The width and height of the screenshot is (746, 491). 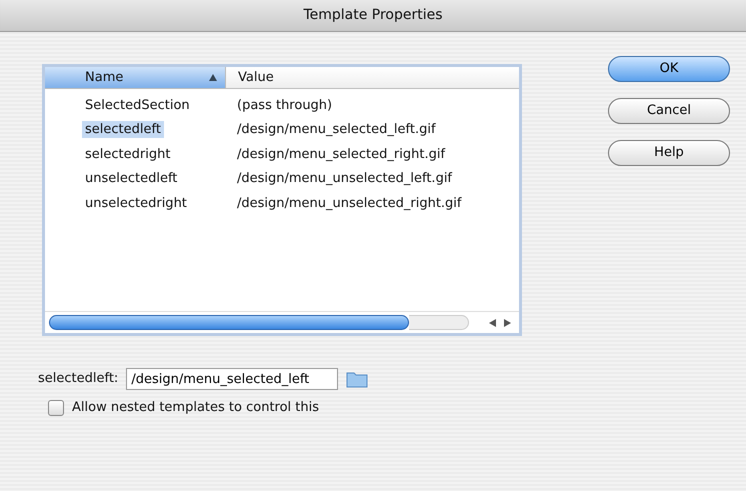 What do you see at coordinates (229, 322) in the screenshot?
I see `scrollbar-thumb` at bounding box center [229, 322].